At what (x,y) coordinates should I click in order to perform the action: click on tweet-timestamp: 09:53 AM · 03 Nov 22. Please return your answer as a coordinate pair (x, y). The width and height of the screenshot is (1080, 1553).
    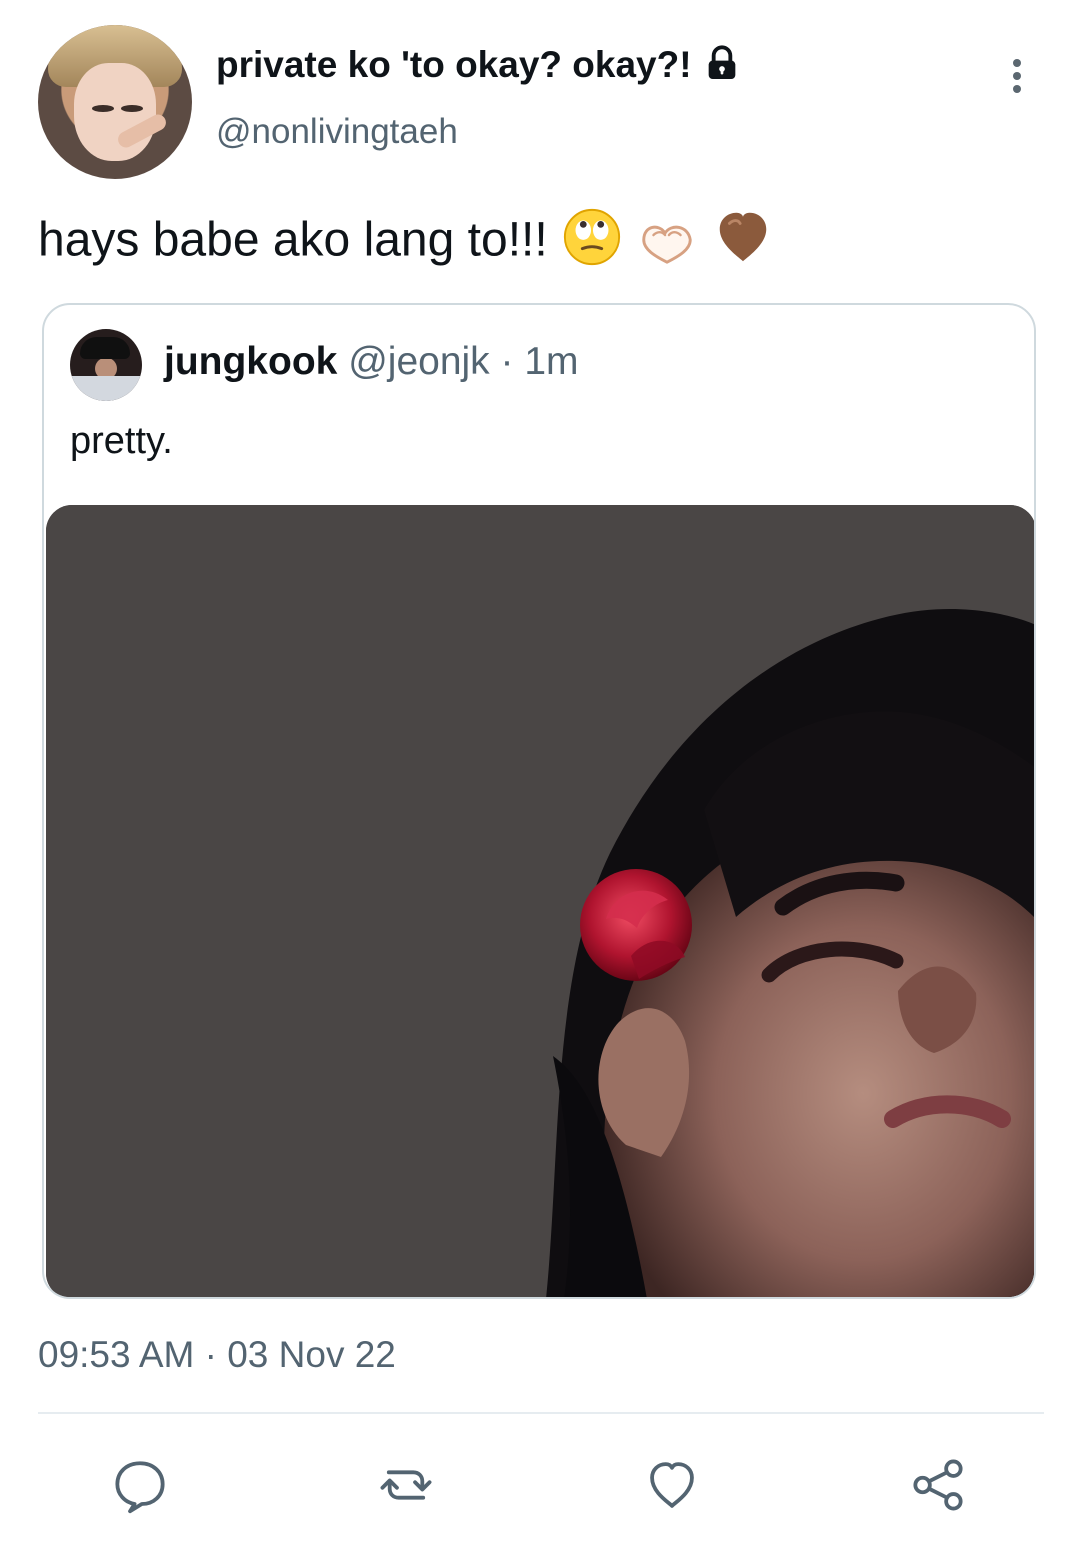
    Looking at the image, I should click on (217, 1354).